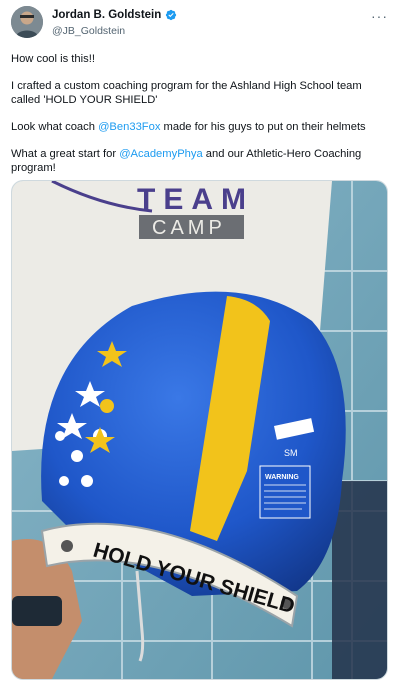 Image resolution: width=406 pixels, height=692 pixels. I want to click on verified-badge-icon, so click(171, 15).